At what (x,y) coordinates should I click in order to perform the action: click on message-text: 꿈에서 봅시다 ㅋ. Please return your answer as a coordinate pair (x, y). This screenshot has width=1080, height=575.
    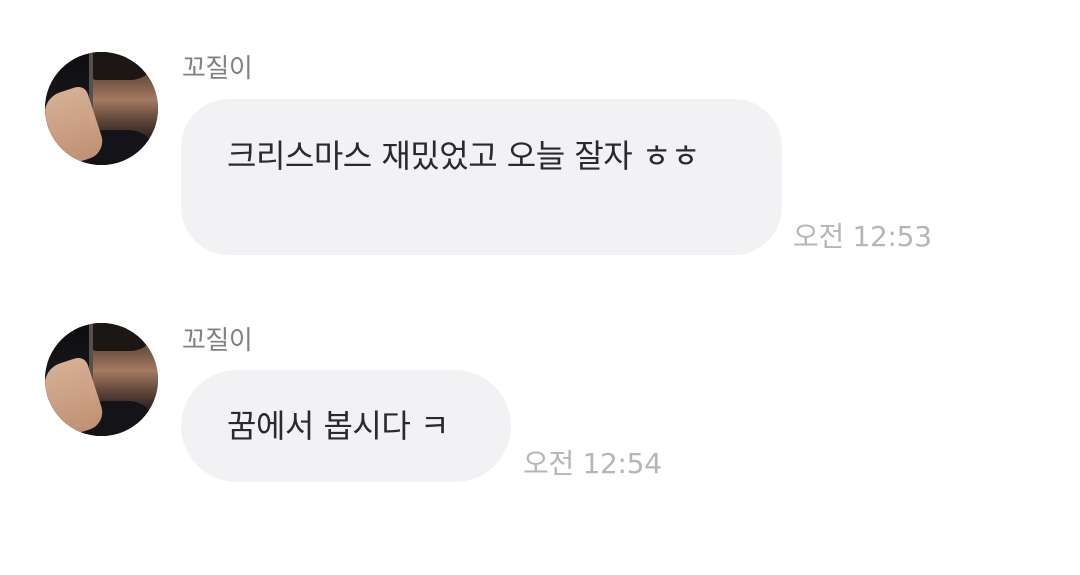
    Looking at the image, I should click on (338, 426).